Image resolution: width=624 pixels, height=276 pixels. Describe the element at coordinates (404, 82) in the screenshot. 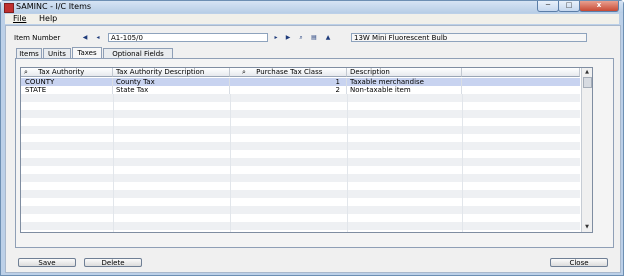

I see `cell-description: Taxable merchandise` at that location.